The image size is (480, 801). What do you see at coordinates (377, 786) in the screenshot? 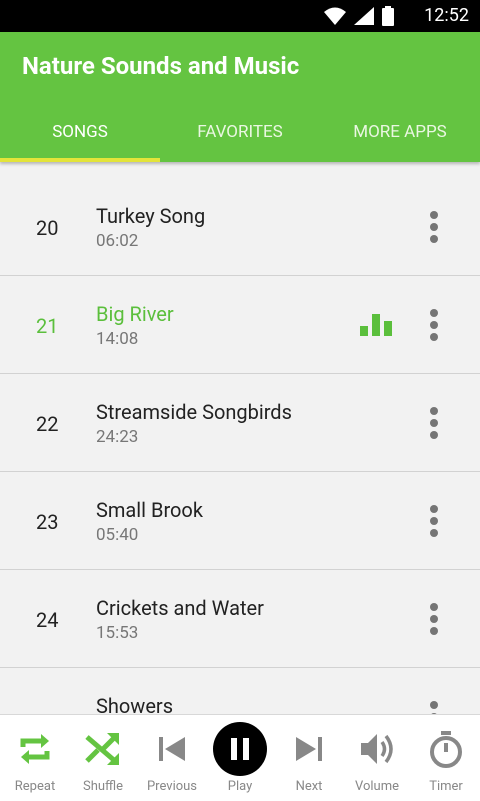
I see `volume-label: Volume` at bounding box center [377, 786].